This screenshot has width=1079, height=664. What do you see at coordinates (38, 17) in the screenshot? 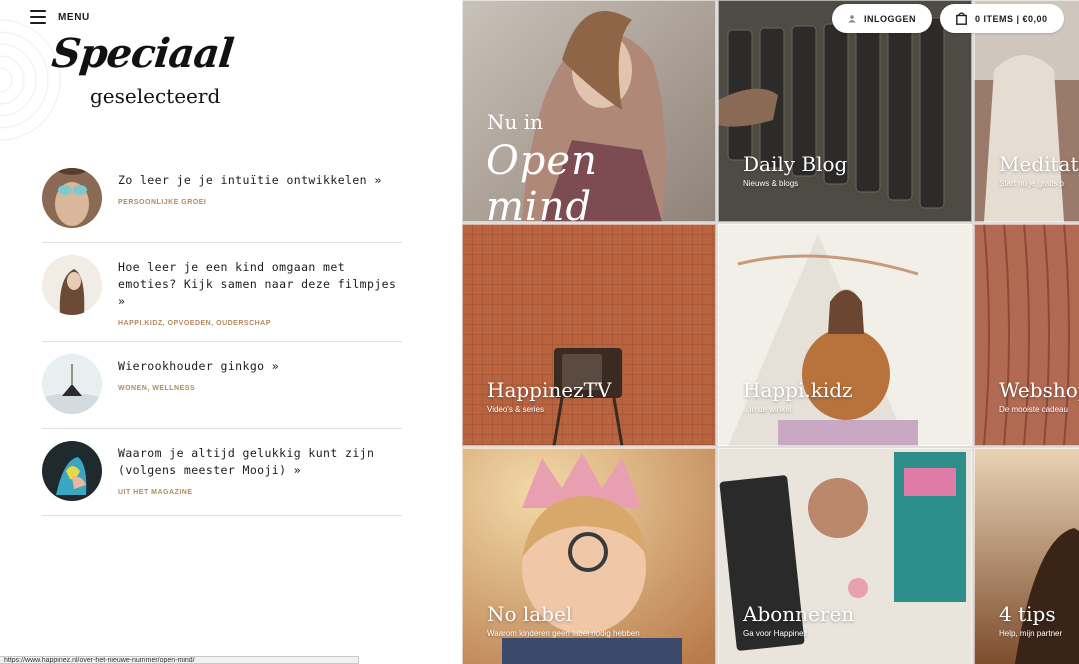
I see `hamburger-icon` at bounding box center [38, 17].